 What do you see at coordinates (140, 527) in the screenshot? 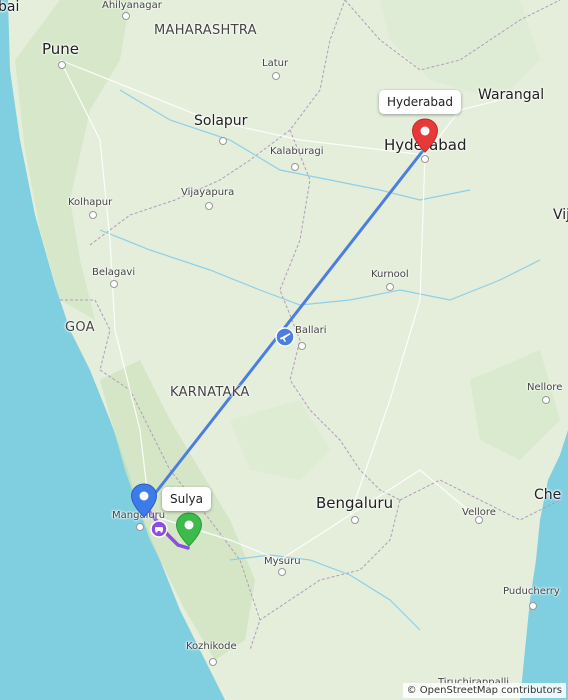
I see `mangaluru-dot` at bounding box center [140, 527].